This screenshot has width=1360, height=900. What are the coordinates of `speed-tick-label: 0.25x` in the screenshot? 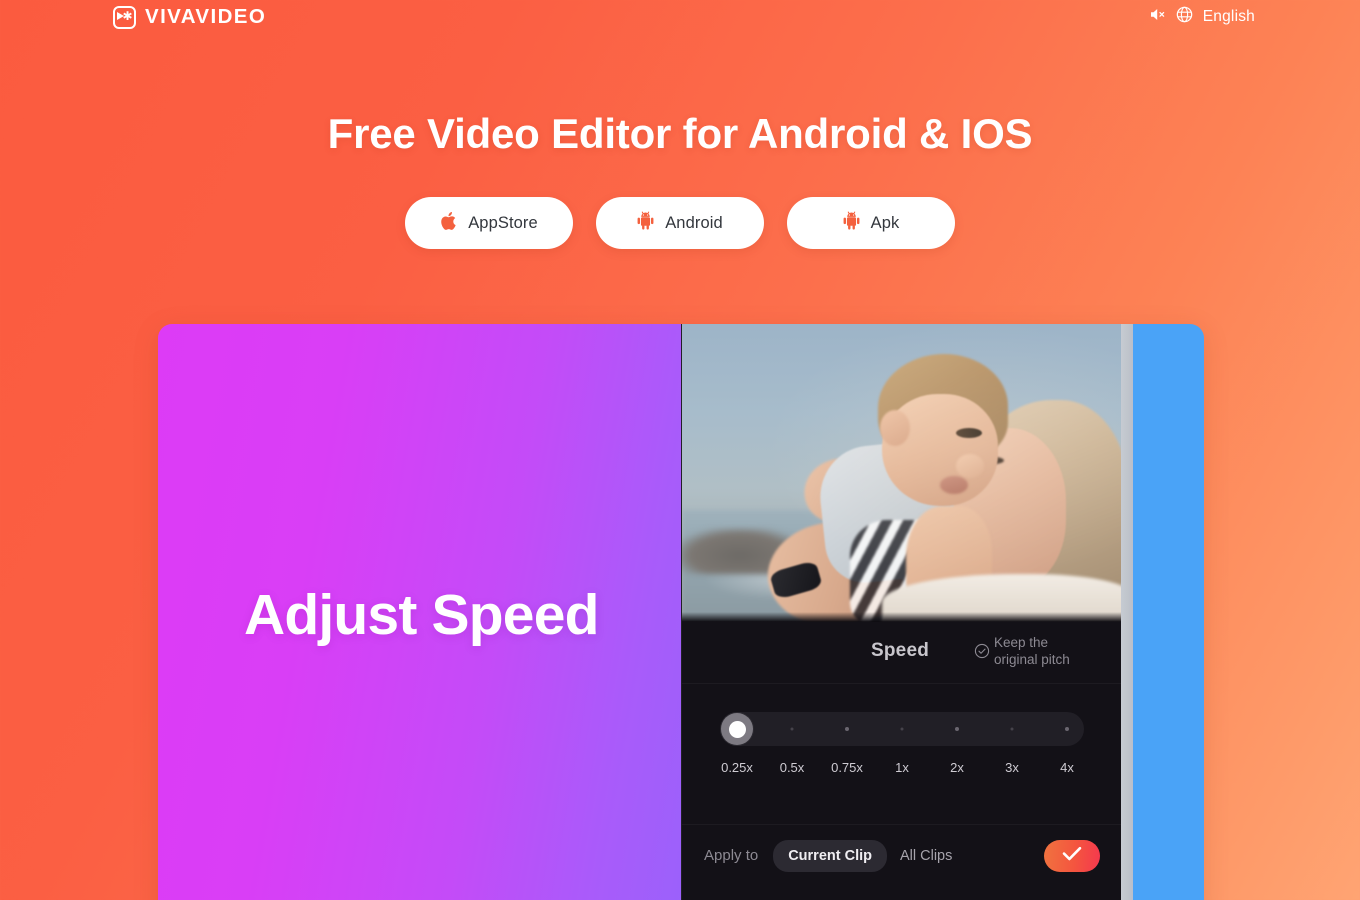 It's located at (737, 767).